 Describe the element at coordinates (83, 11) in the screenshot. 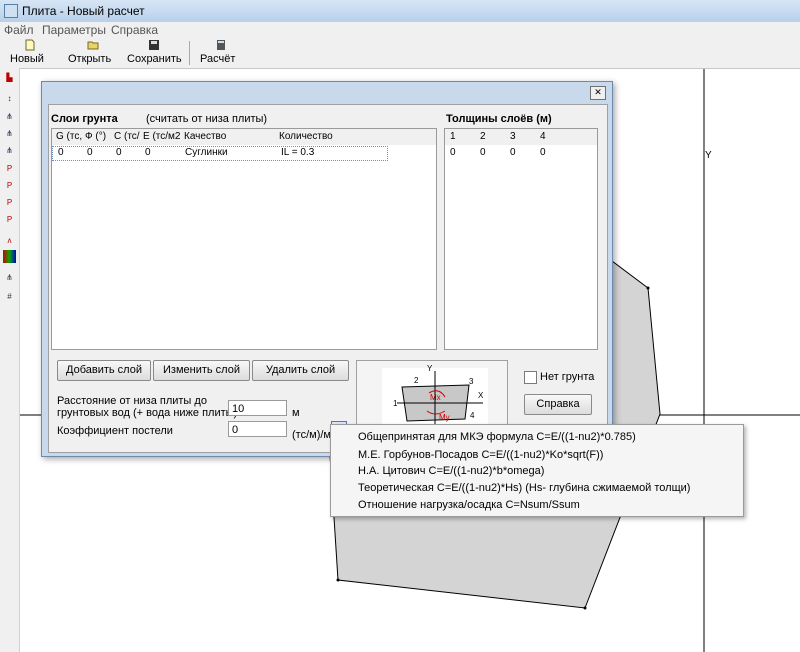

I see `window-title: Плита - Новый расчет` at that location.